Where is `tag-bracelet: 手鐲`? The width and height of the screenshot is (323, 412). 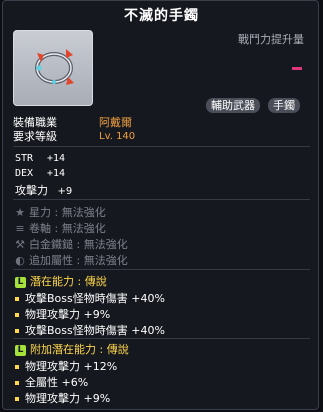 tag-bracelet: 手鐲 is located at coordinates (284, 105).